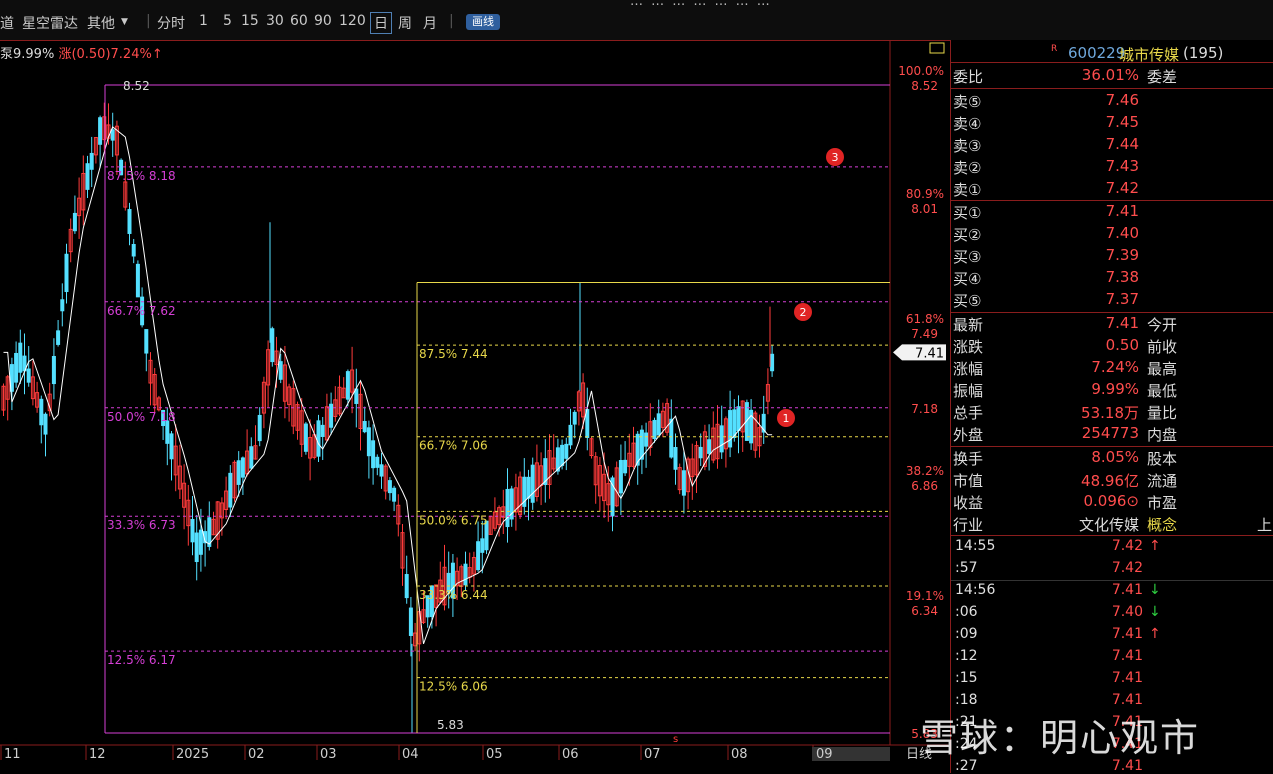 This screenshot has width=1273, height=774. What do you see at coordinates (1122, 299) in the screenshot?
I see `bid-price: 7.37` at bounding box center [1122, 299].